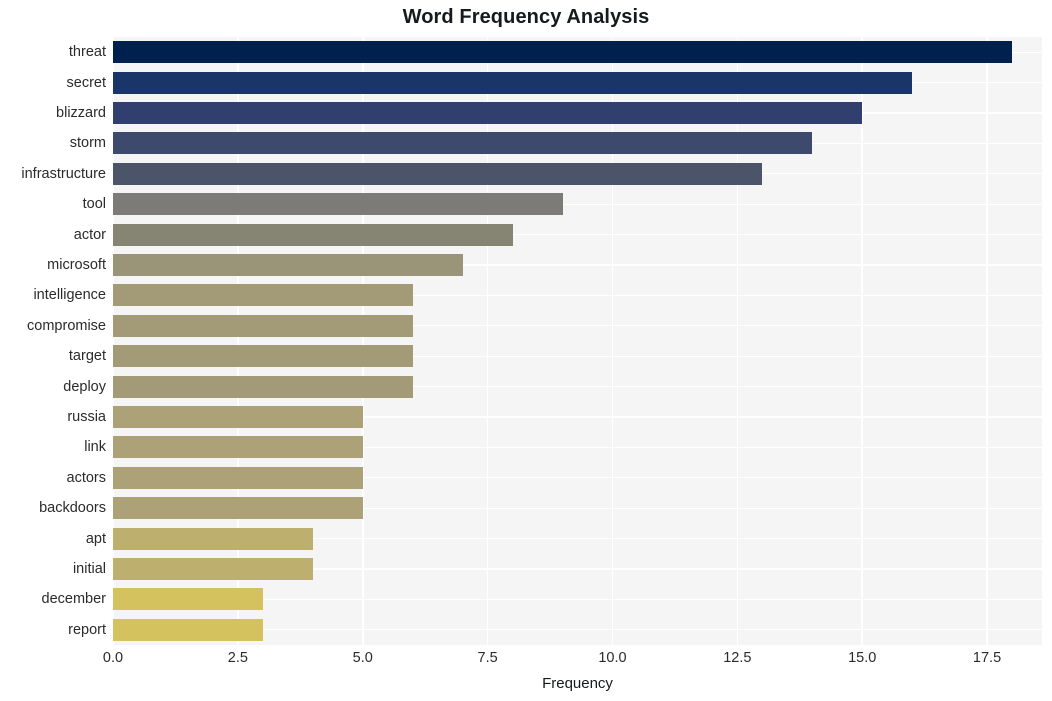  I want to click on y-tick-label-threat: threat, so click(87, 52).